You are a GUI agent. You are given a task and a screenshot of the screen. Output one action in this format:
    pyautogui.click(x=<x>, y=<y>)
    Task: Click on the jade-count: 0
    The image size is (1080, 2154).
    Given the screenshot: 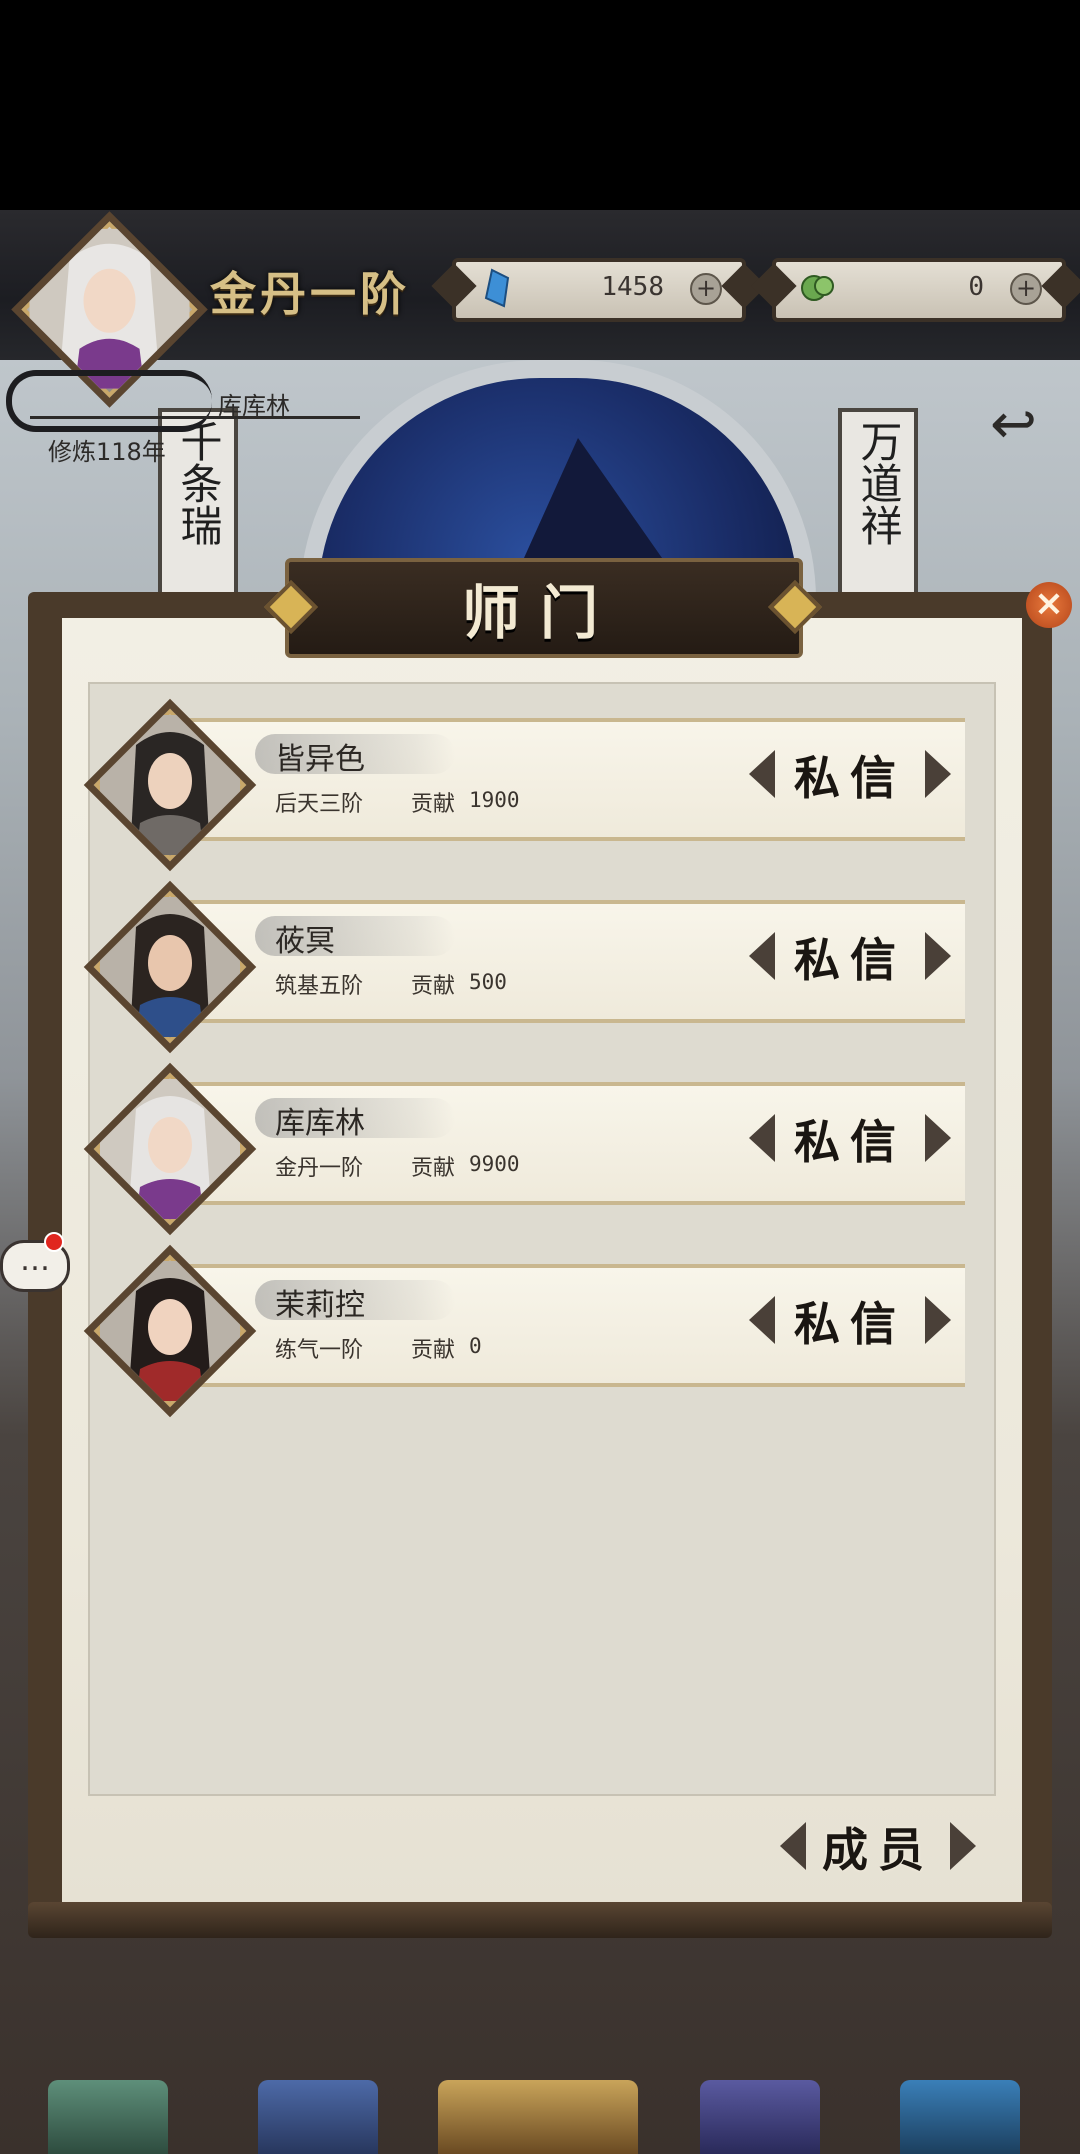 What is the action you would take?
    pyautogui.click(x=976, y=287)
    